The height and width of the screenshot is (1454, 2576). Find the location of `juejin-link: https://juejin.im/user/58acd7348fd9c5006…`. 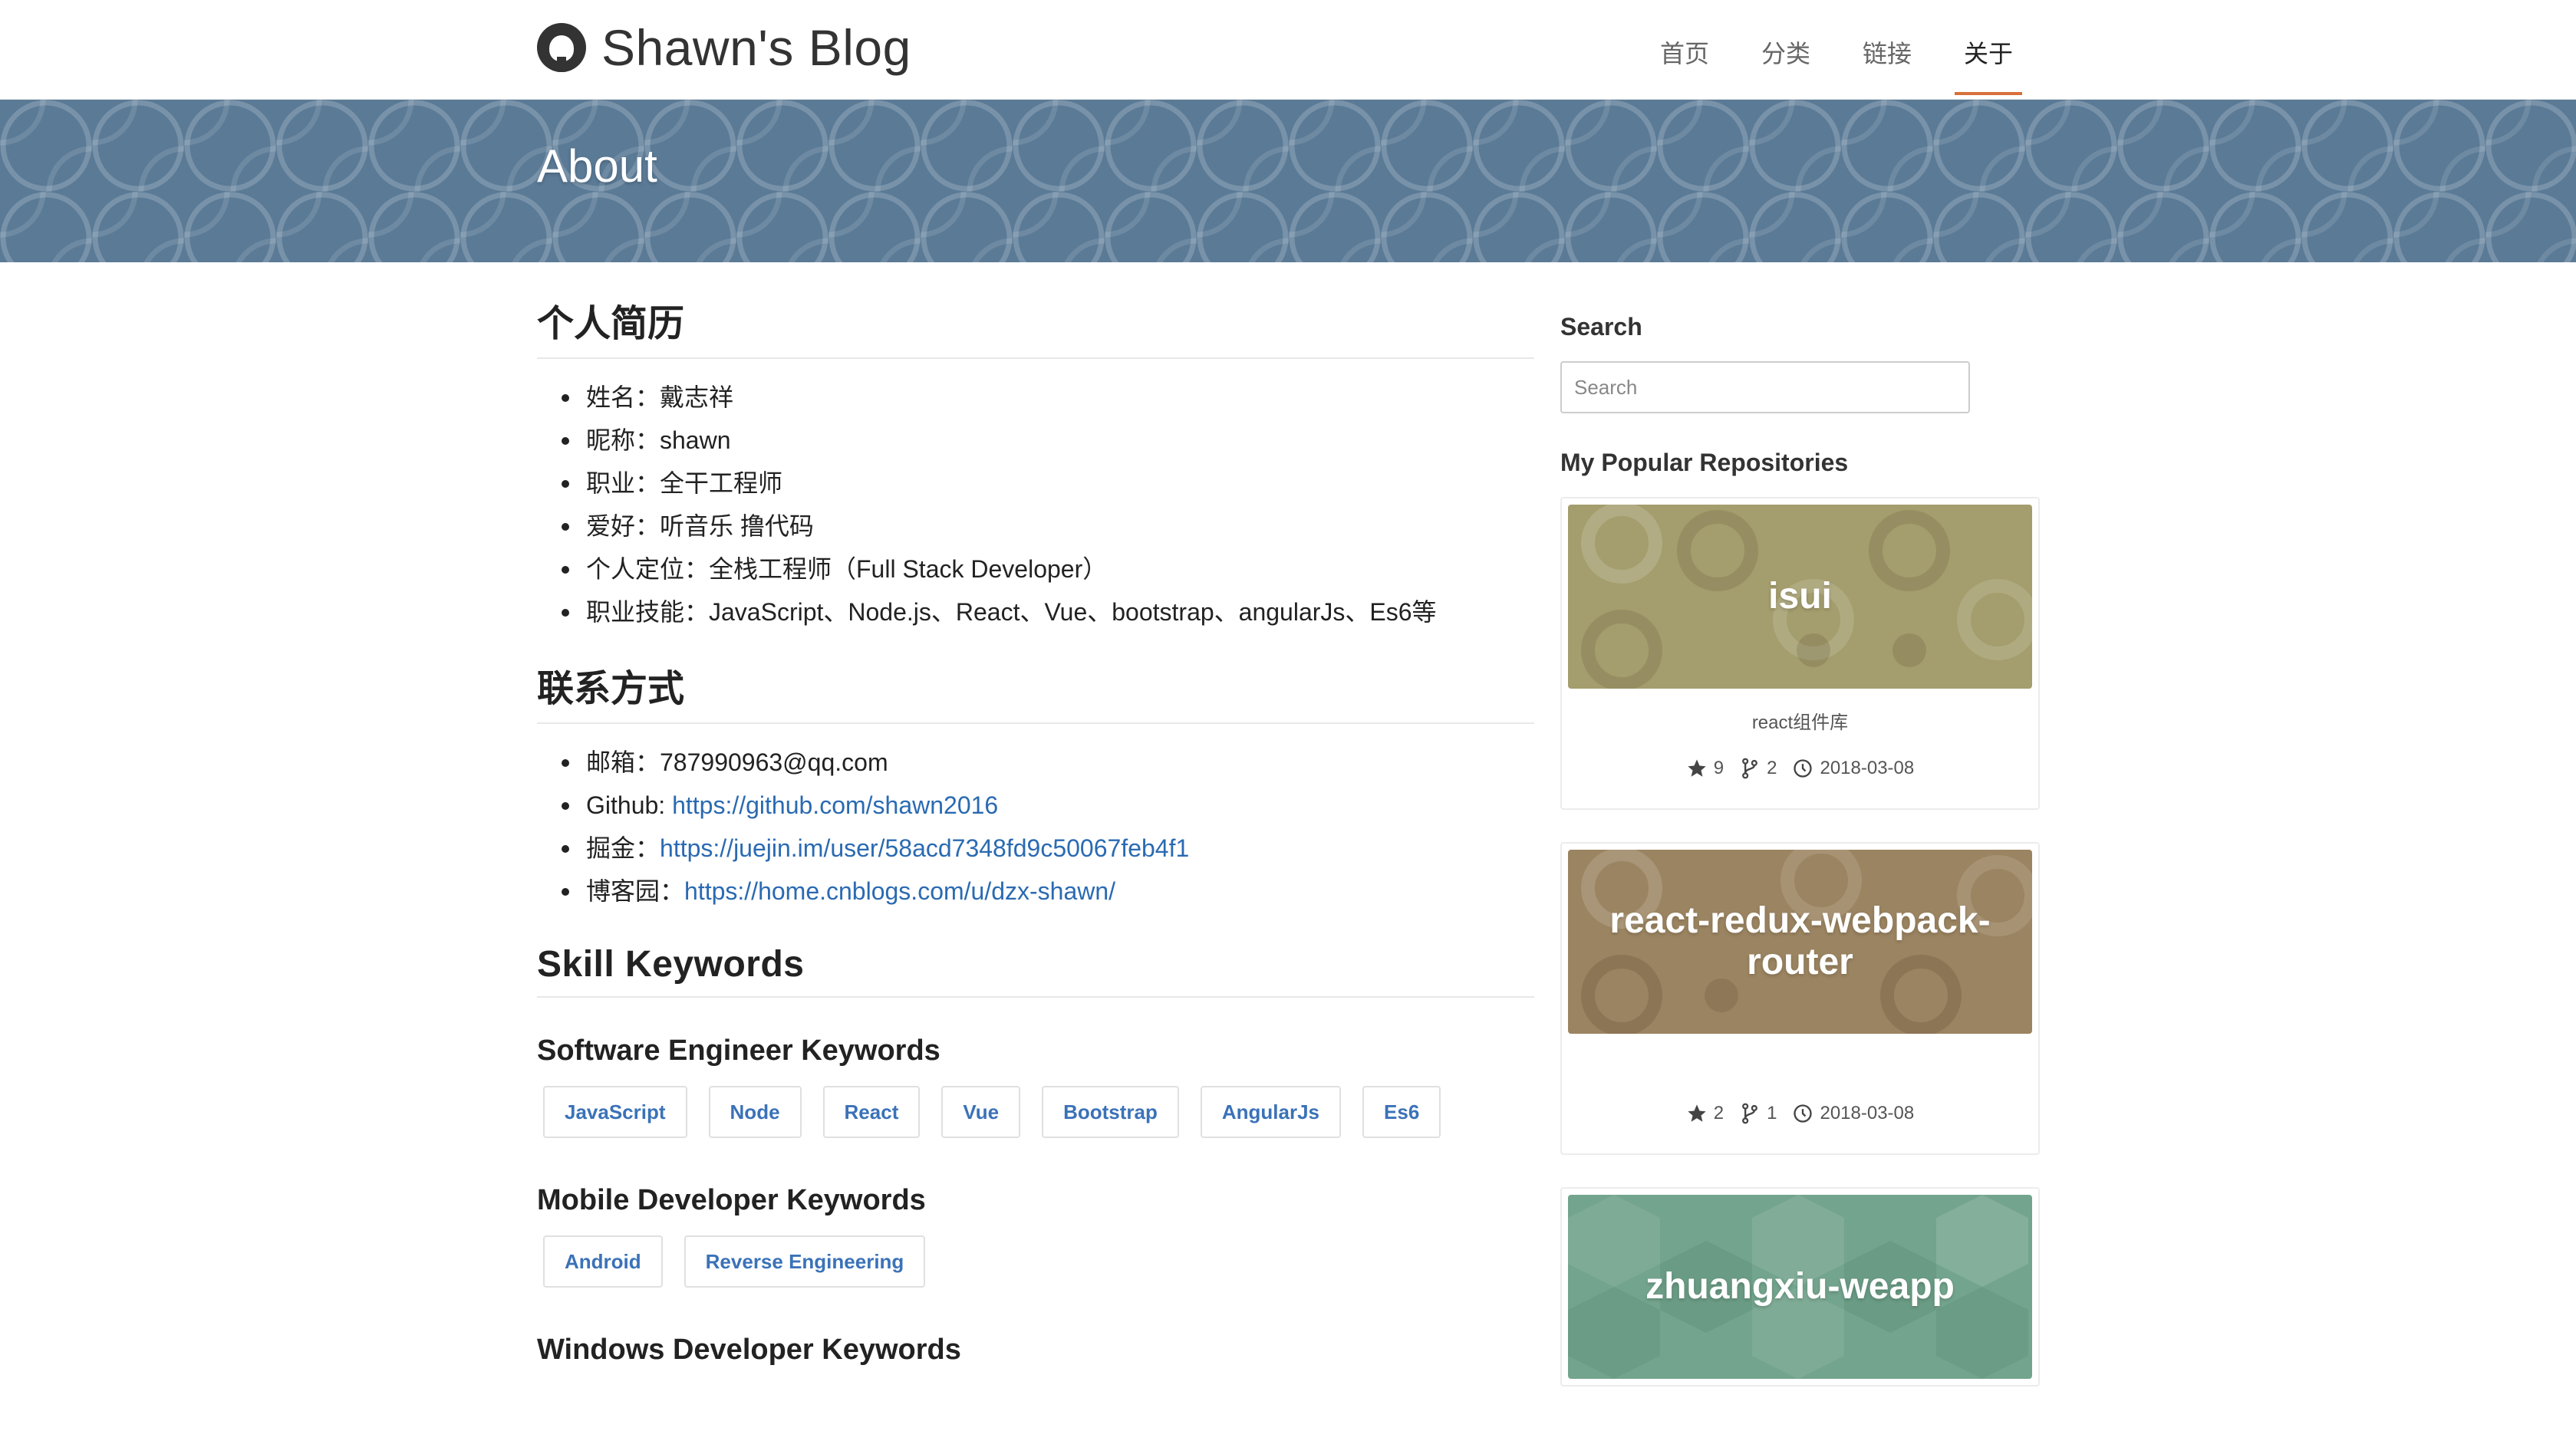

juejin-link: https://juejin.im/user/58acd7348fd9c5006… is located at coordinates (924, 848).